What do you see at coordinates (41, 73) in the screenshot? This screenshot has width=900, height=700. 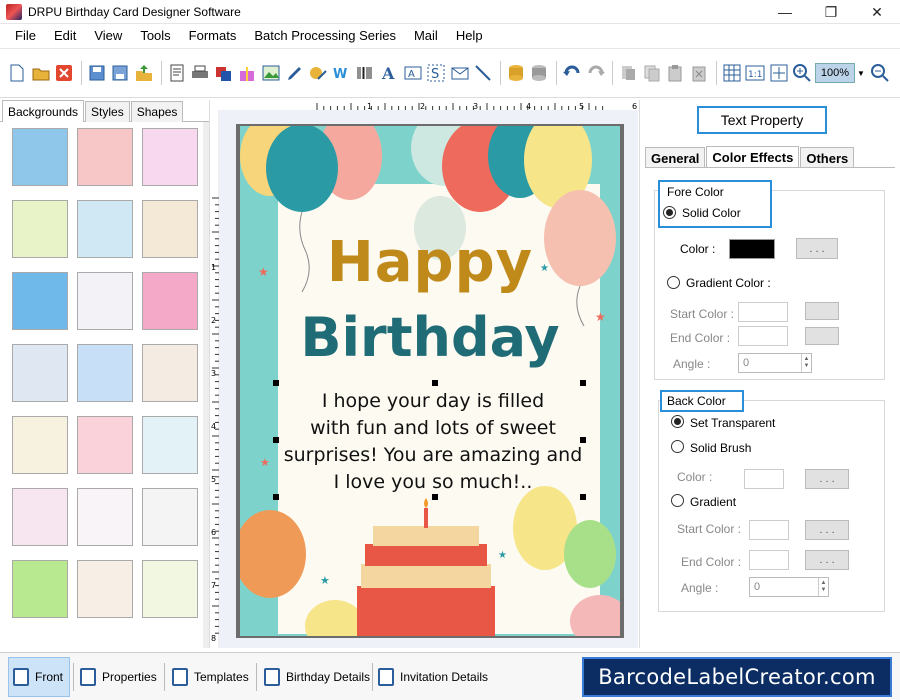 I see `open-folder-icon` at bounding box center [41, 73].